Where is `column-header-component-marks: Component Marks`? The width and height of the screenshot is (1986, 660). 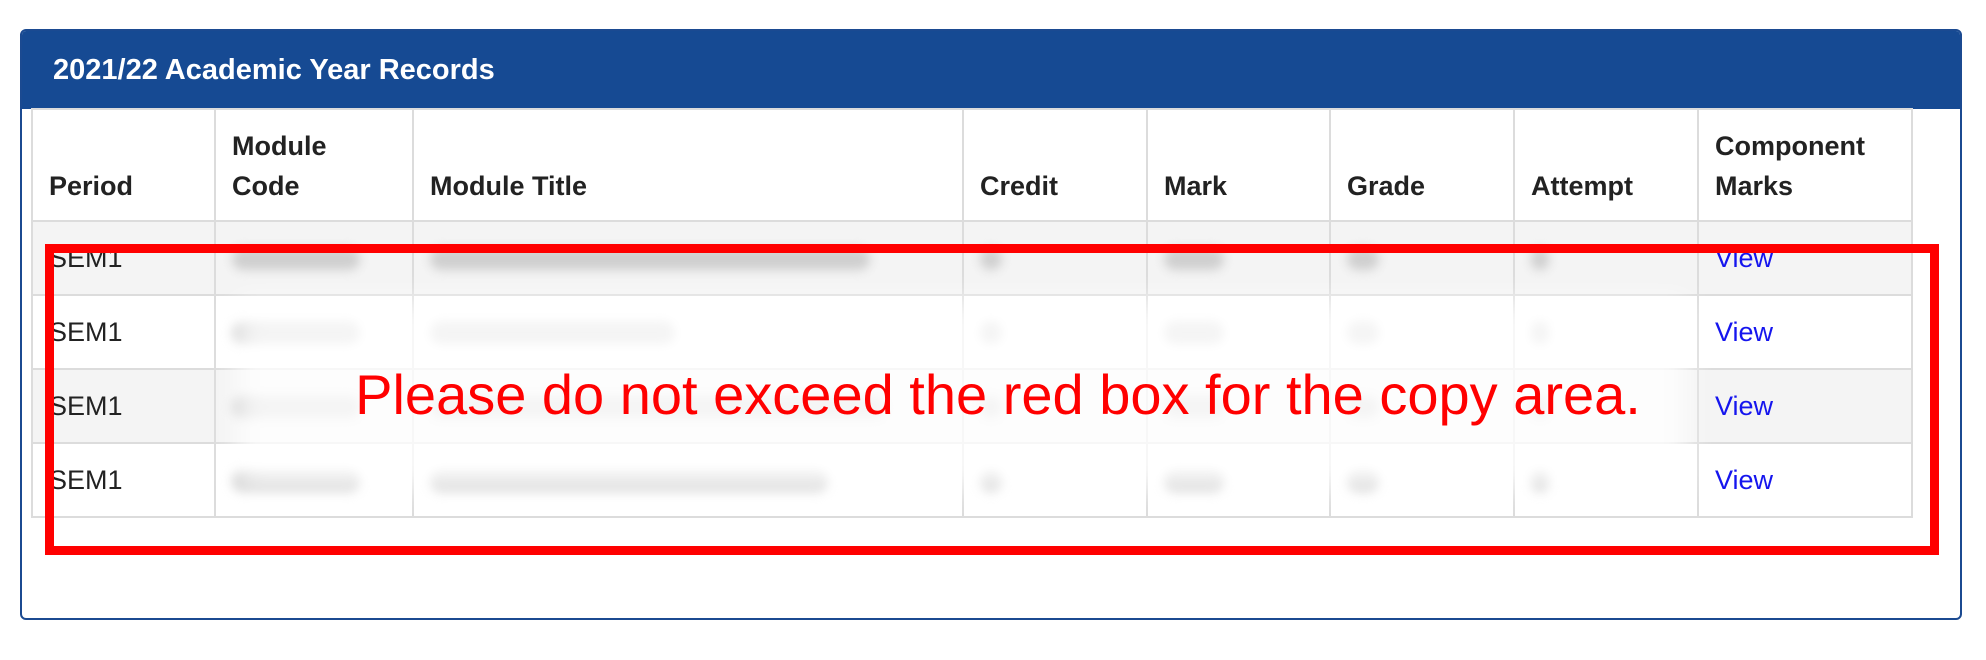 column-header-component-marks: Component Marks is located at coordinates (1805, 165).